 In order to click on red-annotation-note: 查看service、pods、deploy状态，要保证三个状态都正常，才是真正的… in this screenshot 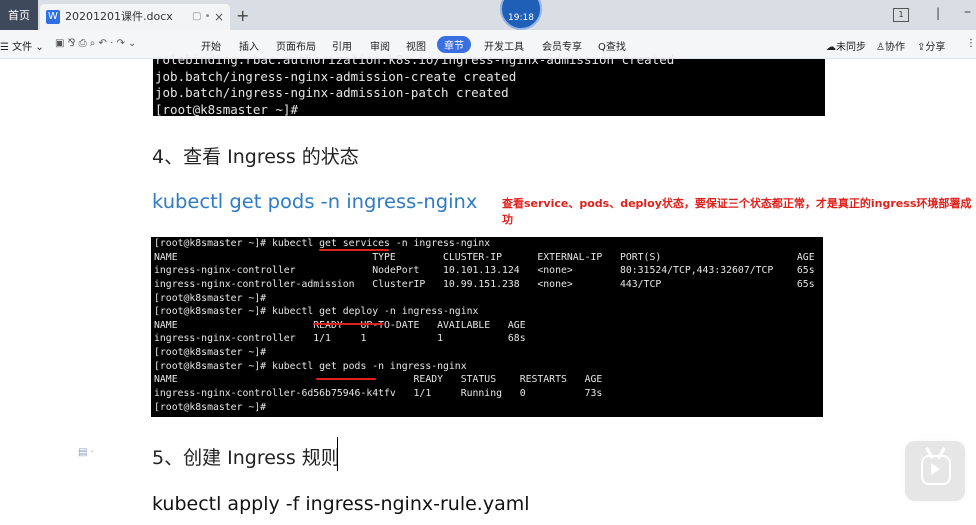, I will do `click(737, 211)`.